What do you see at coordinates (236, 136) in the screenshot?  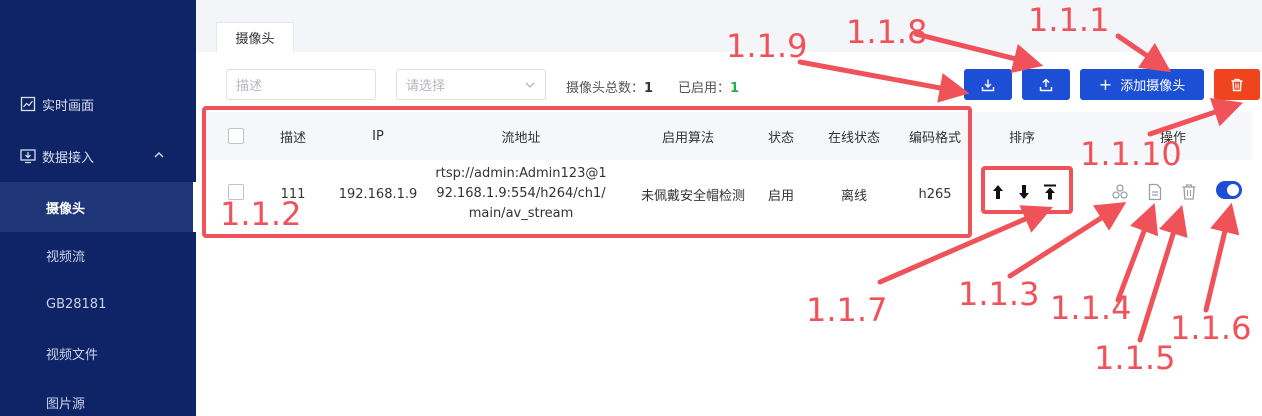 I see `select-all-checkbox` at bounding box center [236, 136].